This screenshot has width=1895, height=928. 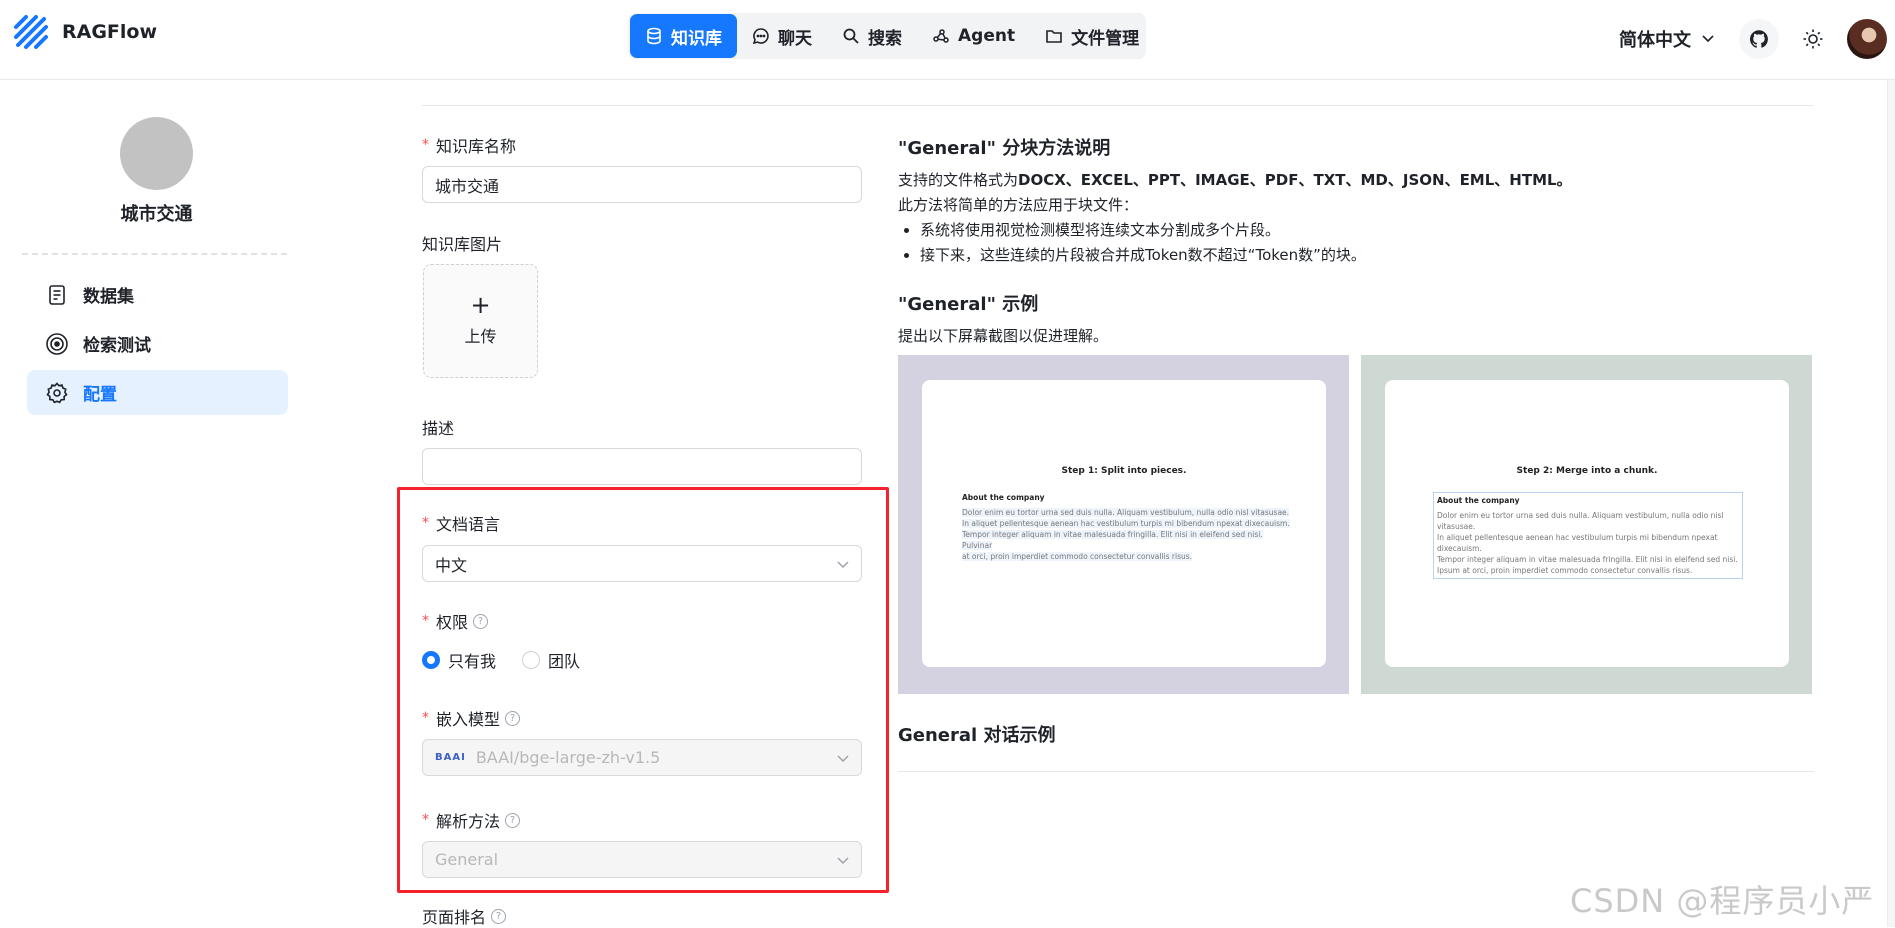 I want to click on kb-name-label: * 知识库名称, so click(x=469, y=145).